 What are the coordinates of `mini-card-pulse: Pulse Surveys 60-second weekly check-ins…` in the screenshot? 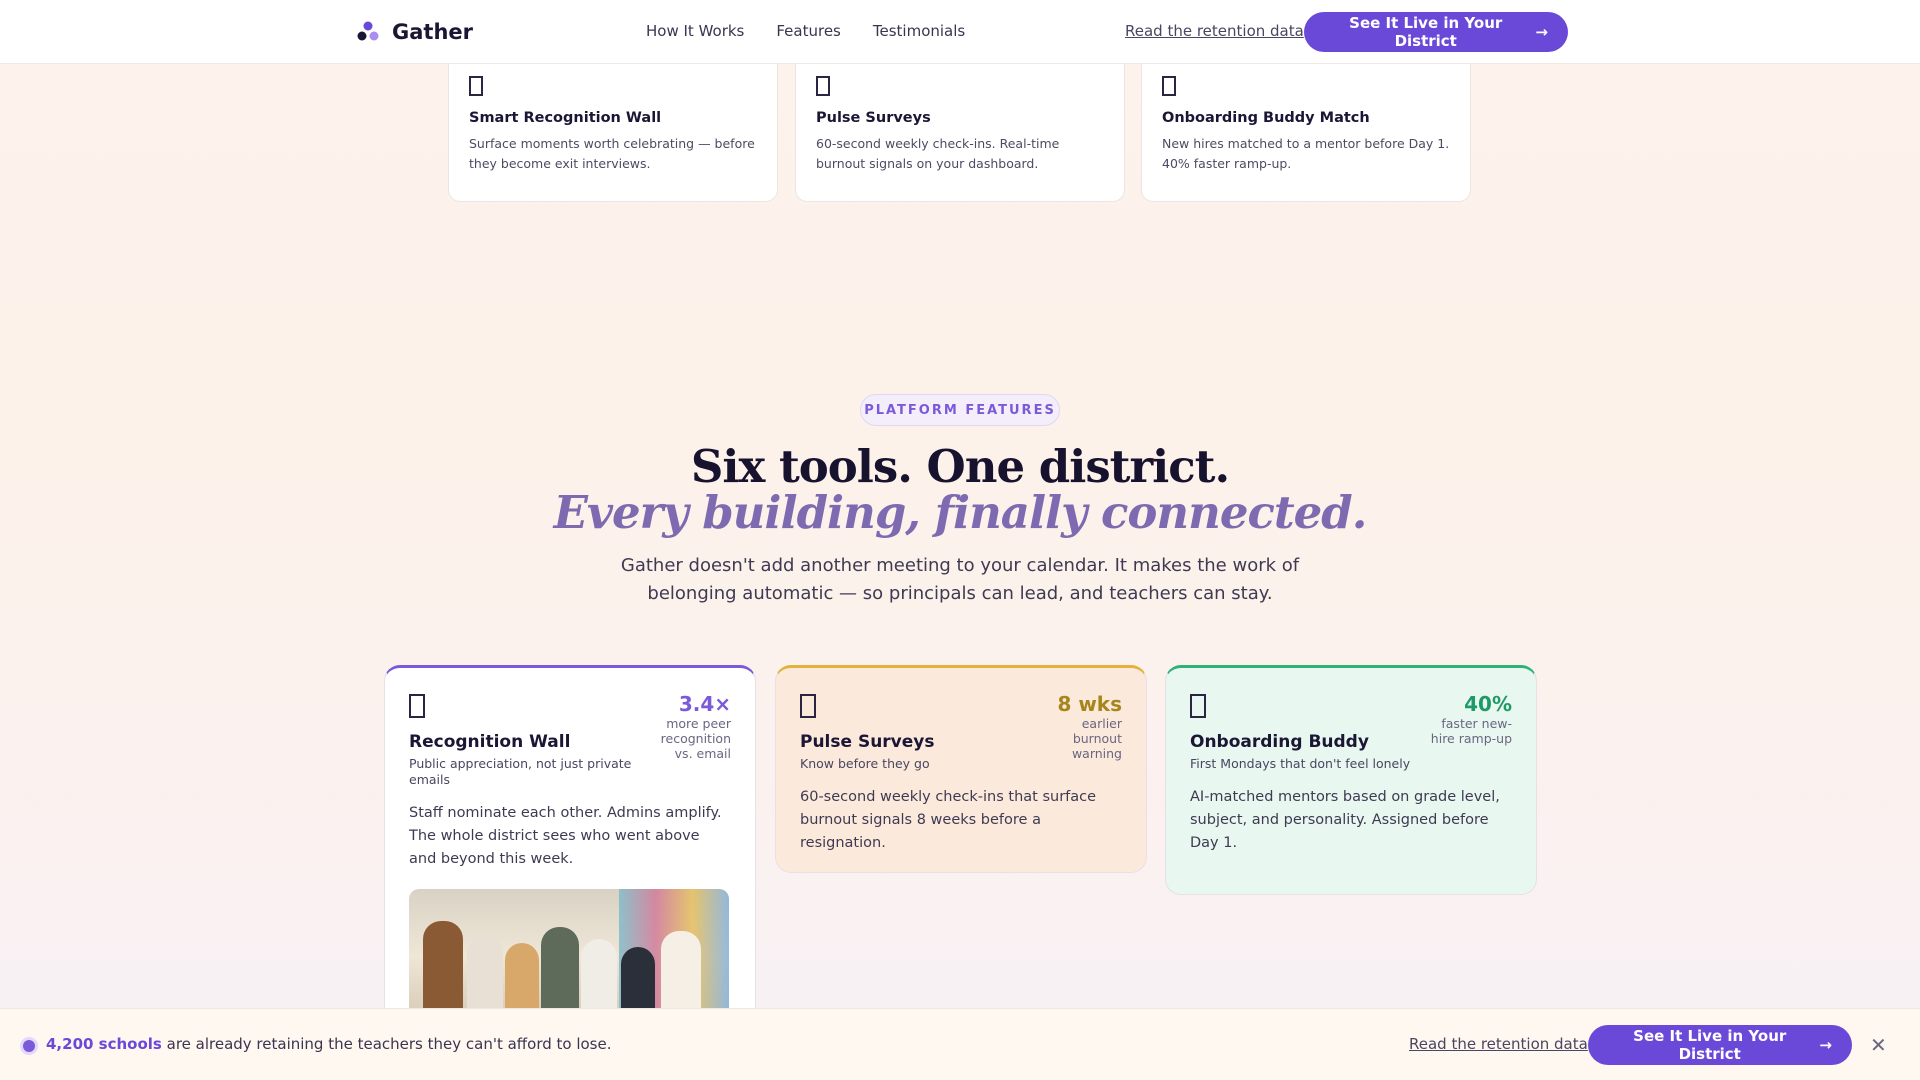 It's located at (960, 131).